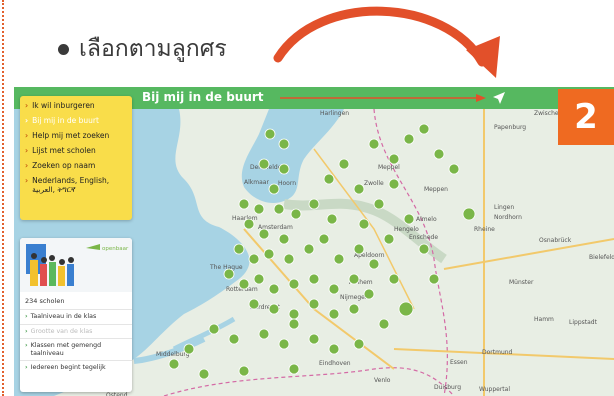  I want to click on navigation-arrow-icon, so click(499, 98).